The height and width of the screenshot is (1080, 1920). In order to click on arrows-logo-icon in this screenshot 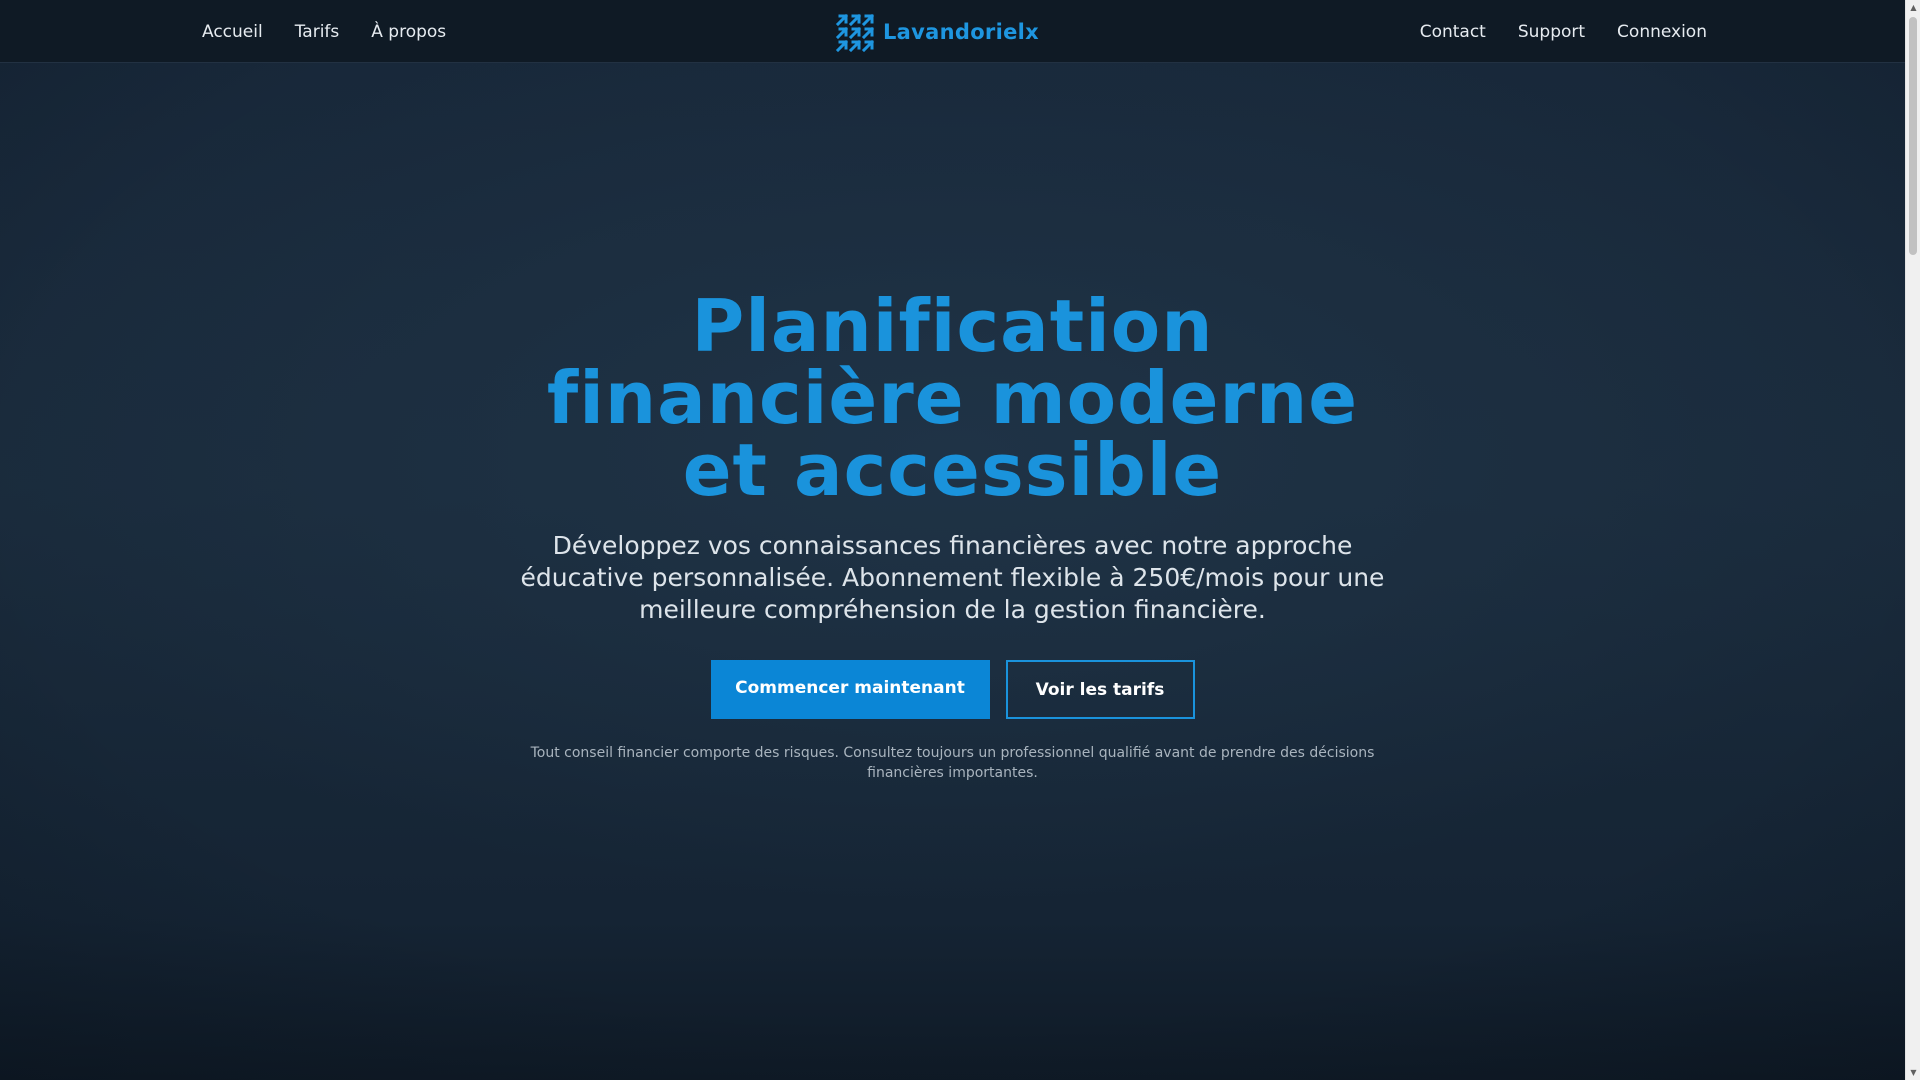, I will do `click(855, 32)`.